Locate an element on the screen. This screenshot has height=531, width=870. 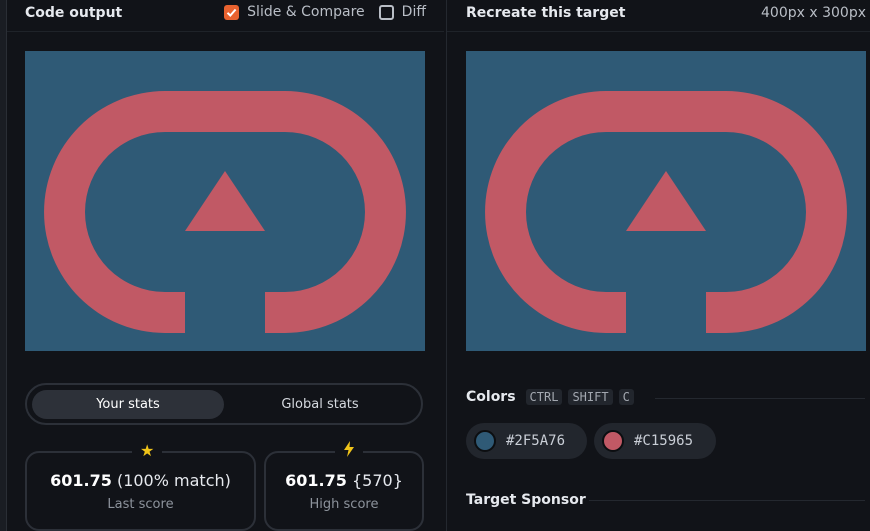
editor-edge is located at coordinates (3, 265).